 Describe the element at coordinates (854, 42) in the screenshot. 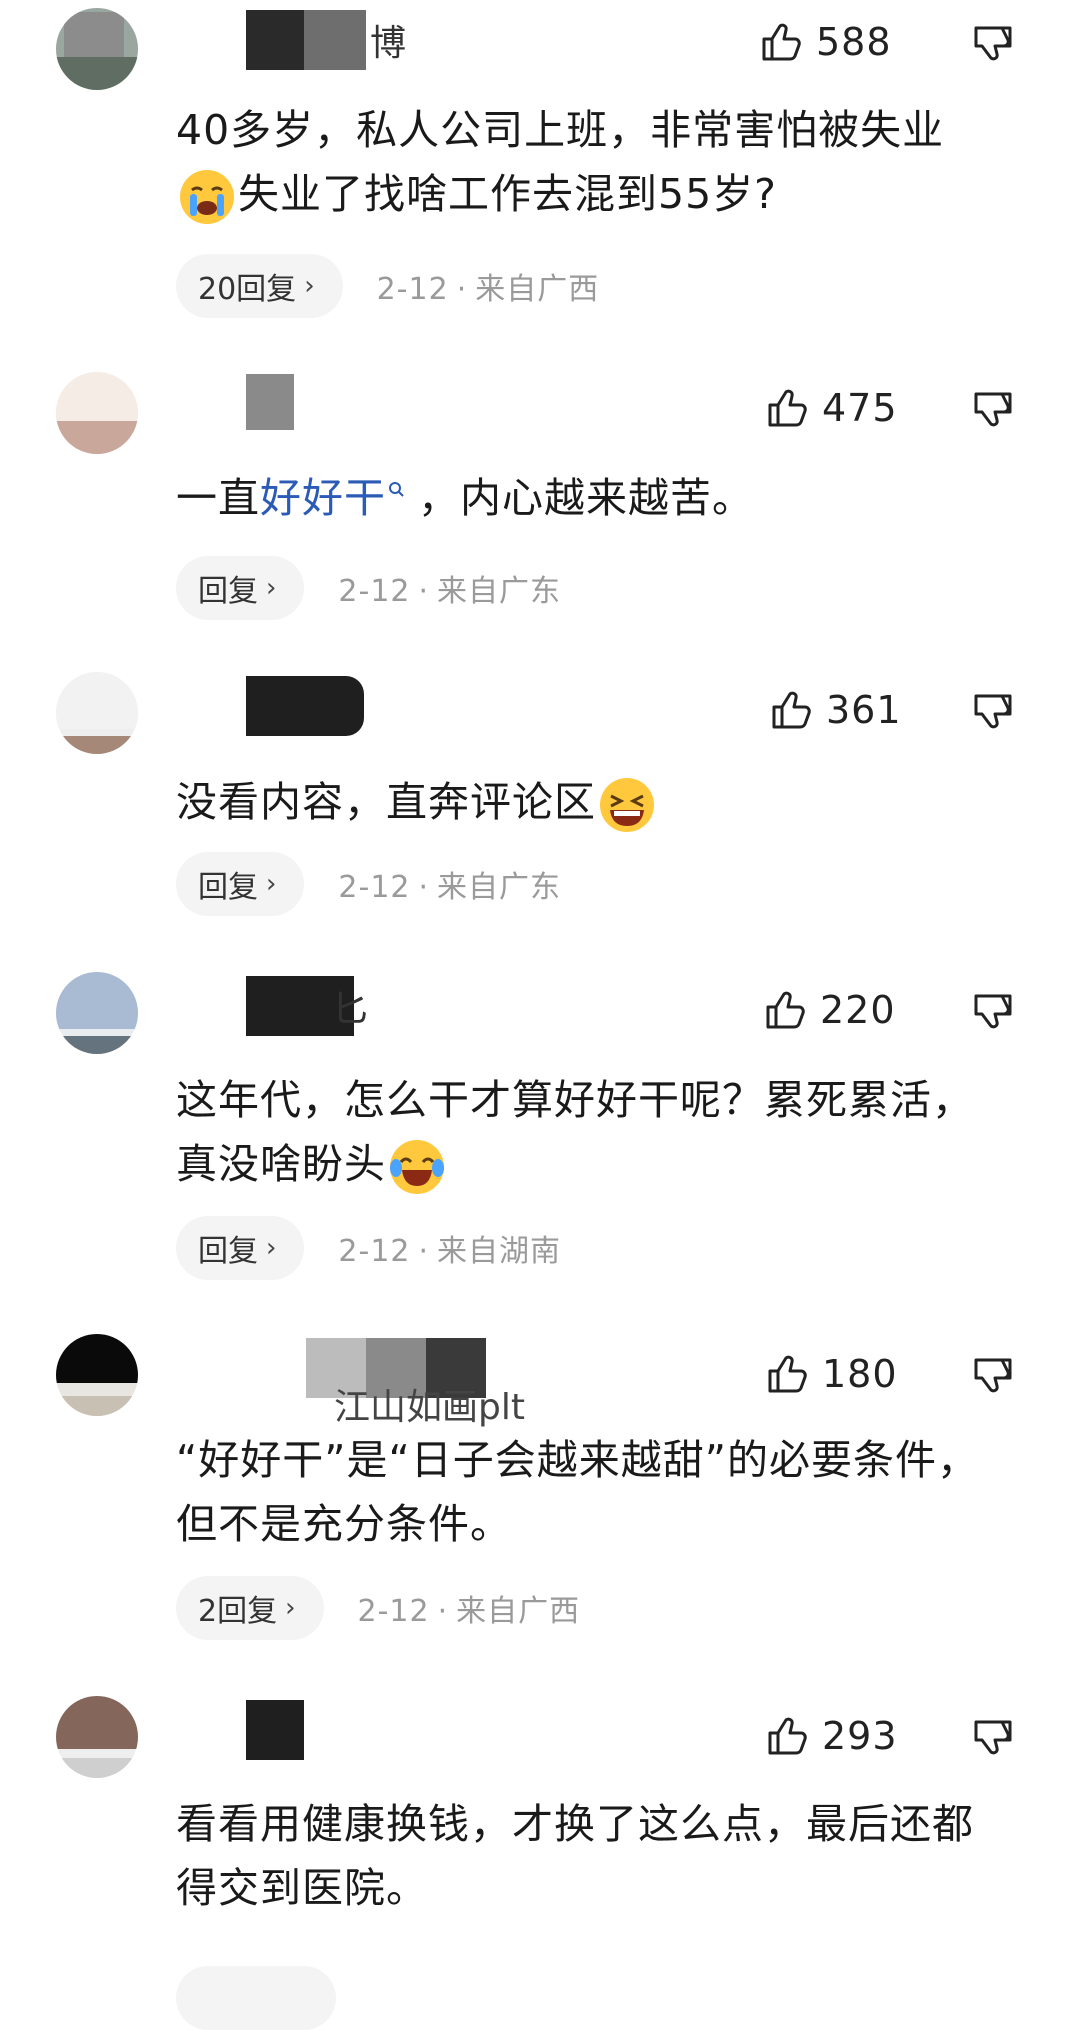

I see `like-count: 588` at that location.